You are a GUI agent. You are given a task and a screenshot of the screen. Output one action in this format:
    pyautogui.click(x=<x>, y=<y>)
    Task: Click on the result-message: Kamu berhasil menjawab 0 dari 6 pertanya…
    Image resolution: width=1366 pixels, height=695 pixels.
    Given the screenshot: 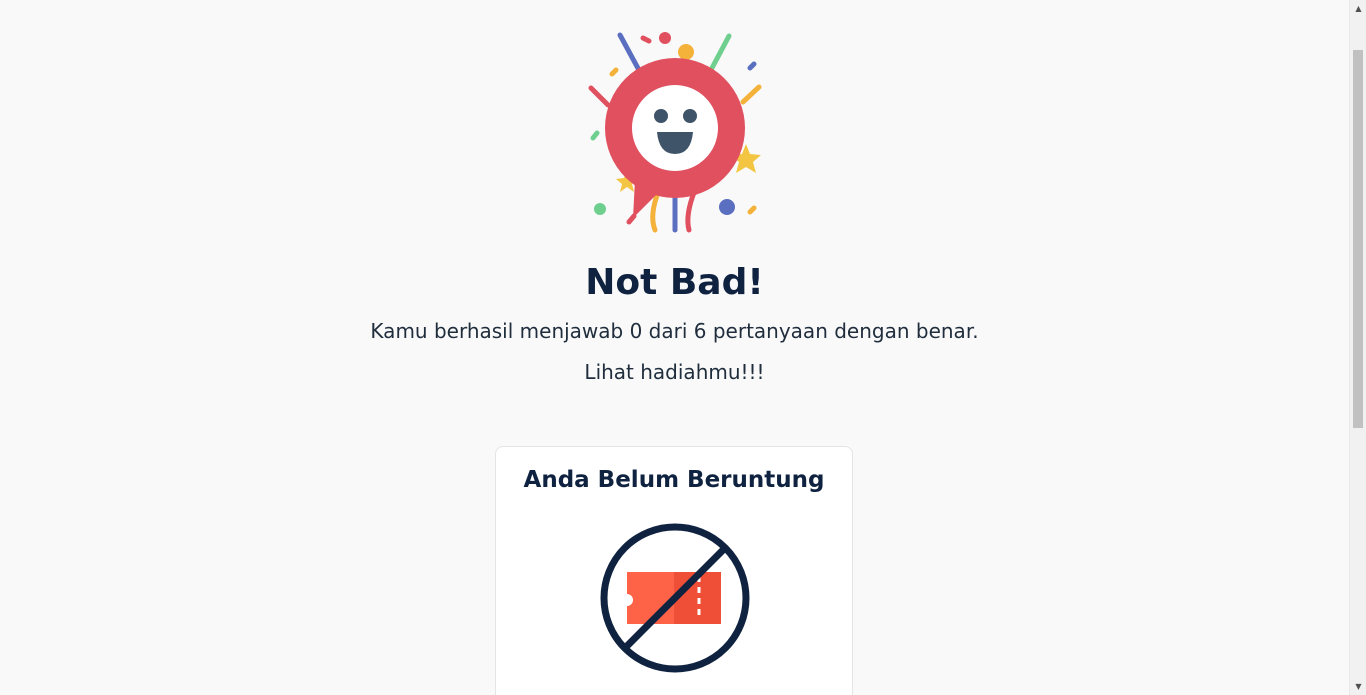 What is the action you would take?
    pyautogui.click(x=674, y=331)
    